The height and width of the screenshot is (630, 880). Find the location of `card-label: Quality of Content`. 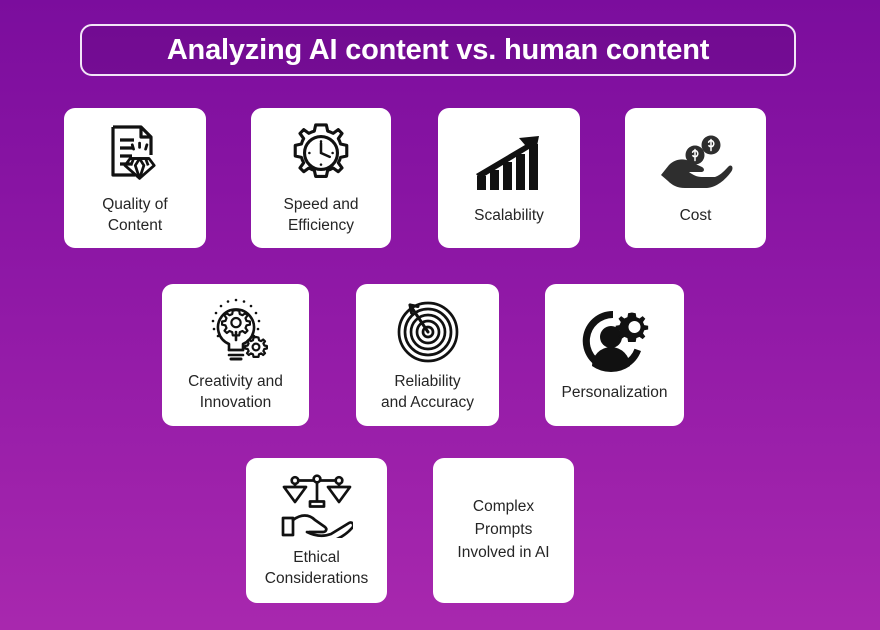

card-label: Quality of Content is located at coordinates (135, 215).